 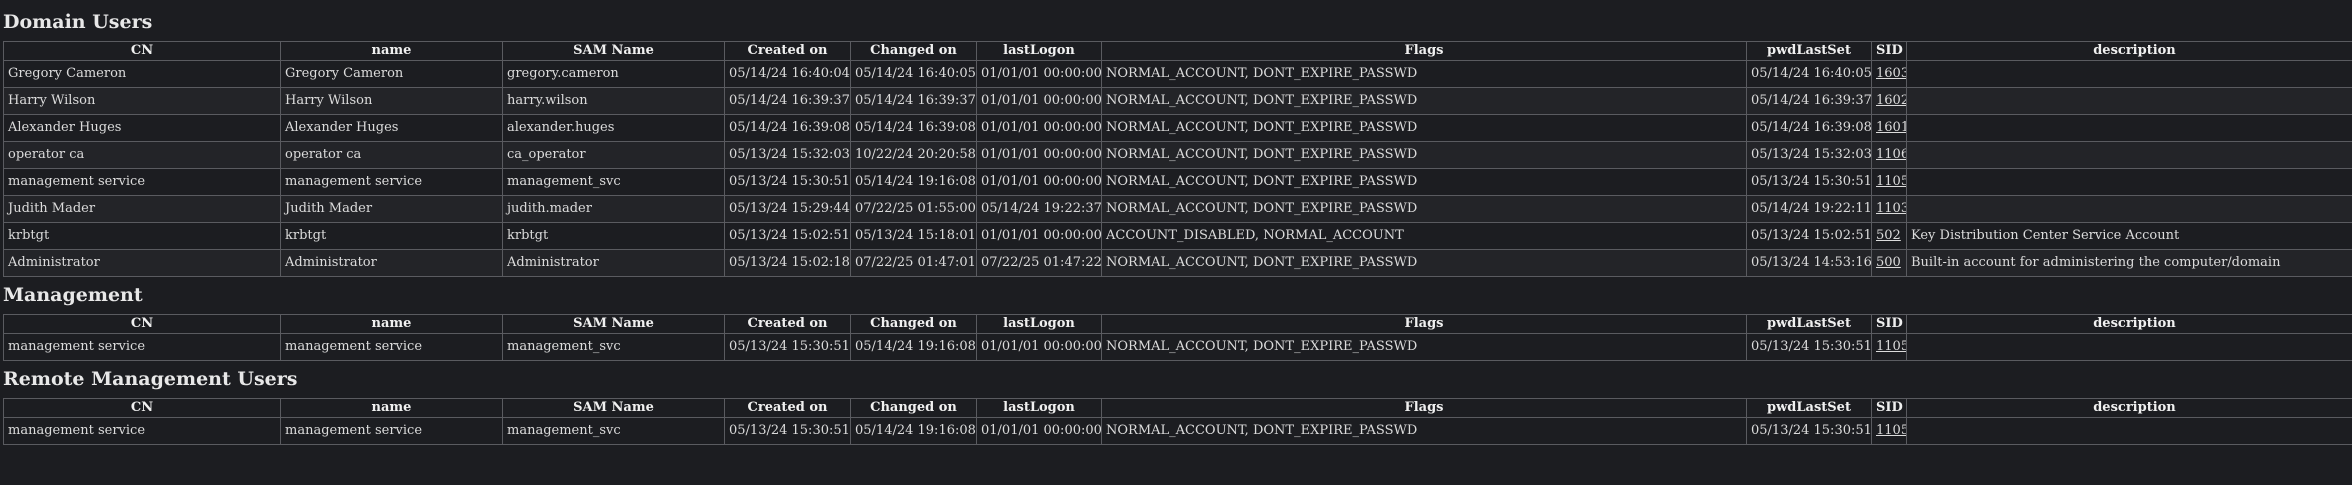 What do you see at coordinates (913, 236) in the screenshot?
I see `cell-changed-on: 05/13/24 15:18:01` at bounding box center [913, 236].